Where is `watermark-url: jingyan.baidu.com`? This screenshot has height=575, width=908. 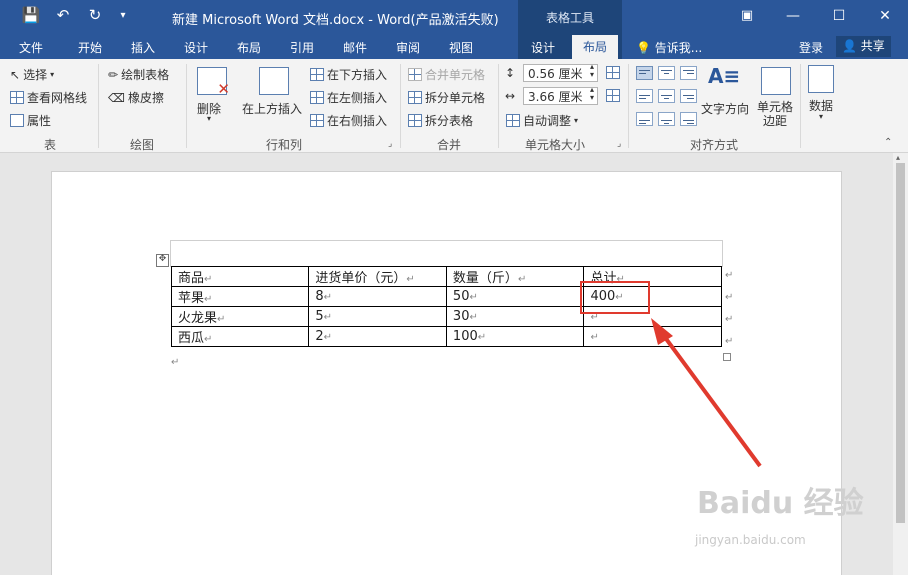
watermark-url: jingyan.baidu.com is located at coordinates (750, 540).